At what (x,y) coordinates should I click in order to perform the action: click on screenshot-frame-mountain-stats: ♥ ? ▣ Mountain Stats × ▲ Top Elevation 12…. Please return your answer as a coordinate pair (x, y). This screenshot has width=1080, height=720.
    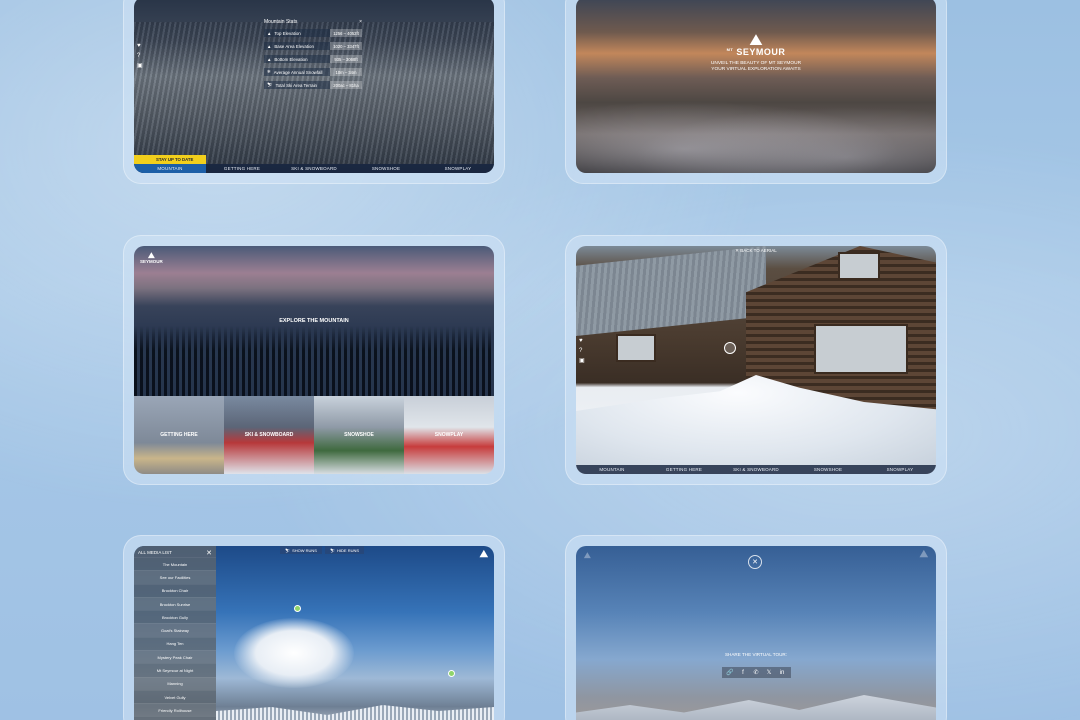
    Looking at the image, I should click on (314, 92).